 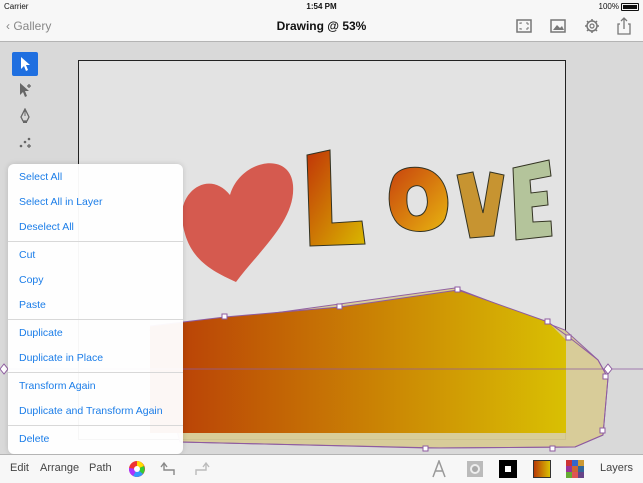 What do you see at coordinates (95, 280) in the screenshot?
I see `menu-item-copy: Copy` at bounding box center [95, 280].